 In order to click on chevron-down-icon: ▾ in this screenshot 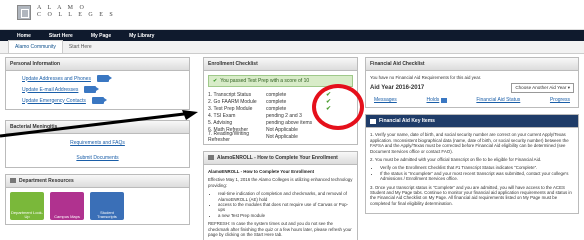, I will do `click(568, 88)`.